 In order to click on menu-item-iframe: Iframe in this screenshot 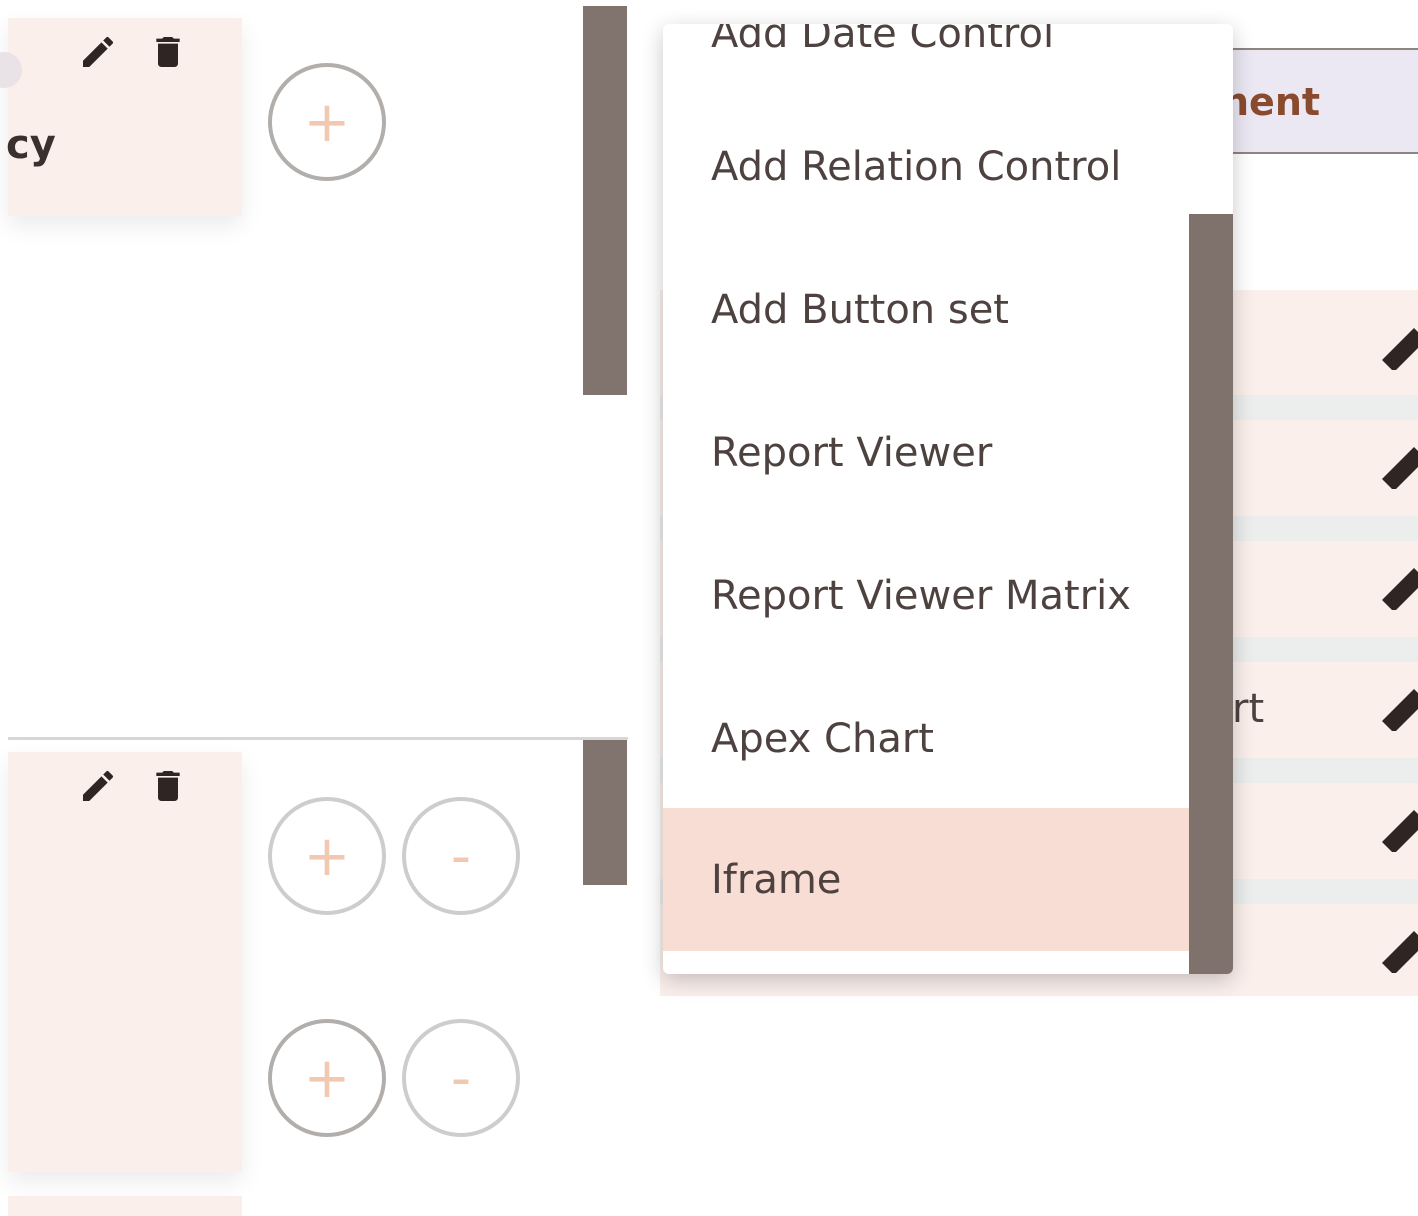, I will do `click(926, 879)`.